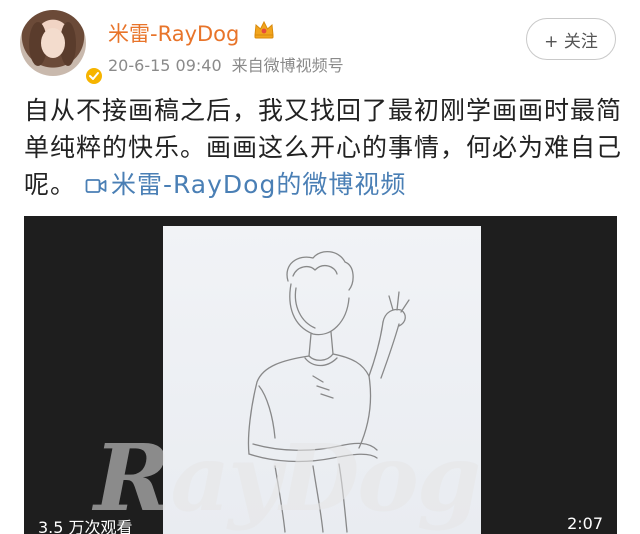 The image size is (640, 534). What do you see at coordinates (173, 33) in the screenshot?
I see `author-name: 米雷-RayDog` at bounding box center [173, 33].